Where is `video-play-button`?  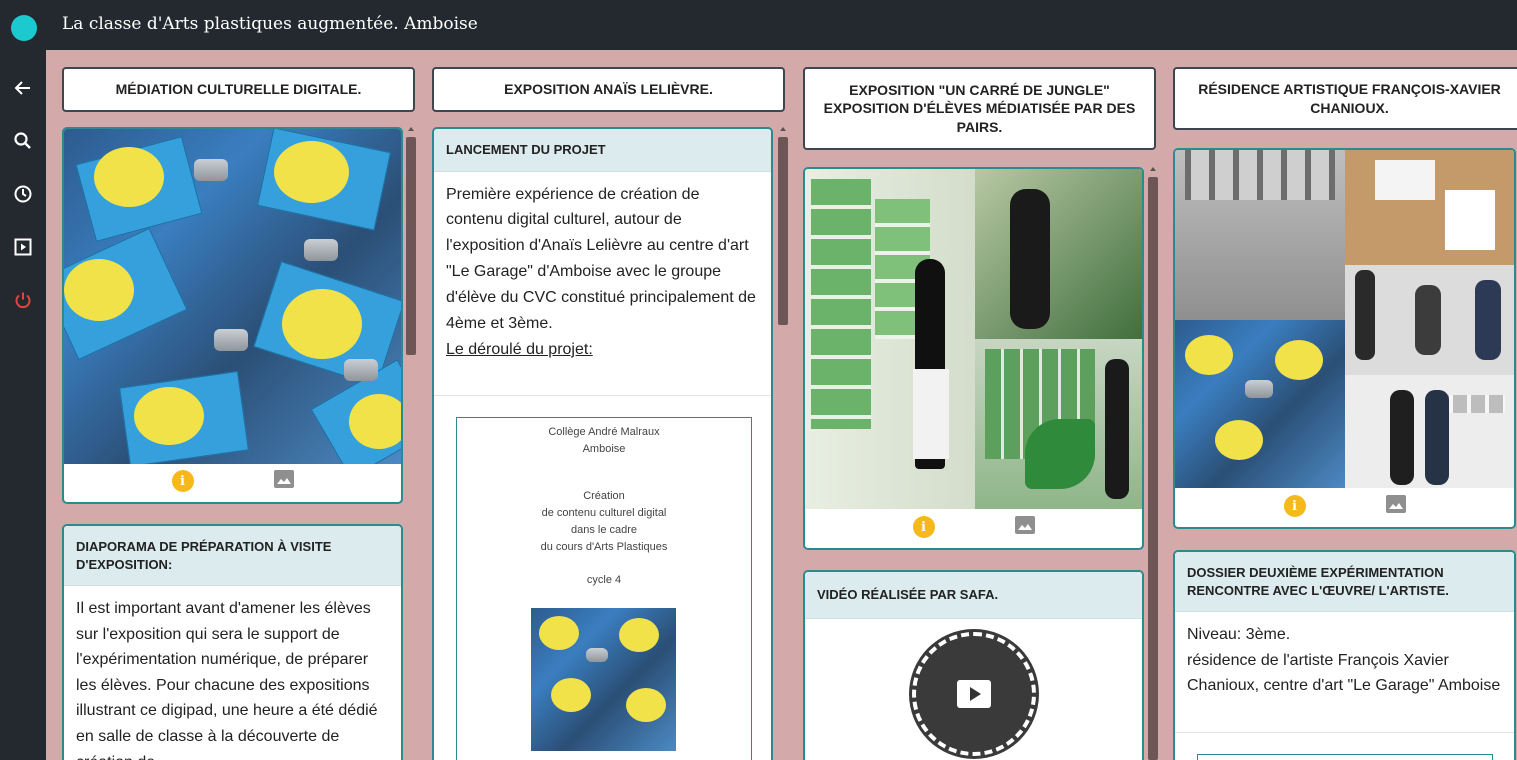 video-play-button is located at coordinates (974, 694).